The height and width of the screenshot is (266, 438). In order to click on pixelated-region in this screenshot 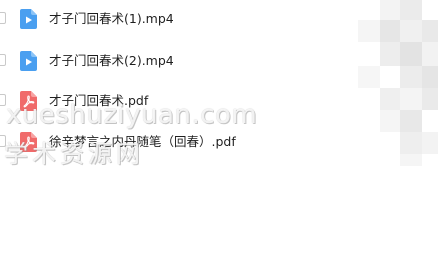, I will do `click(398, 90)`.